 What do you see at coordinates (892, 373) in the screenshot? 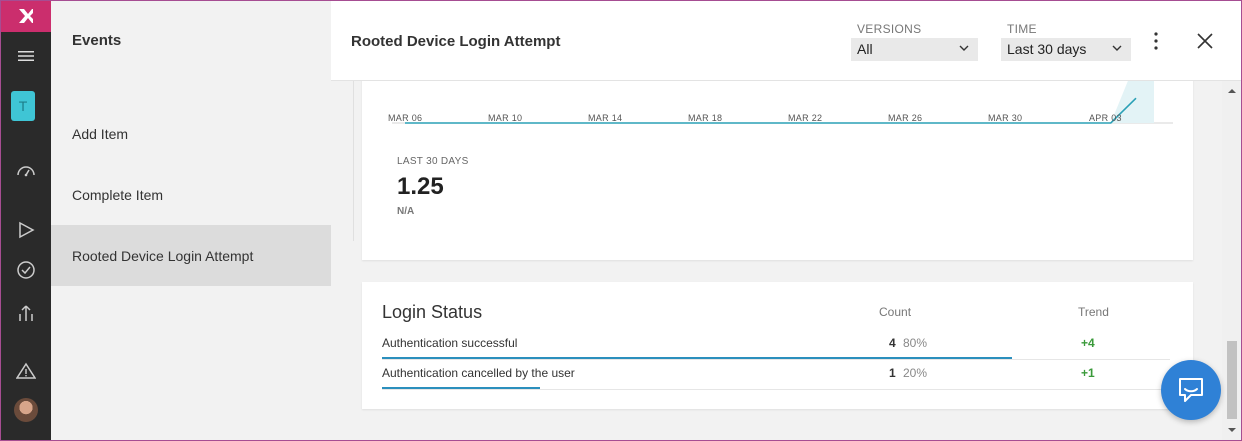
I see `row-count: 1` at bounding box center [892, 373].